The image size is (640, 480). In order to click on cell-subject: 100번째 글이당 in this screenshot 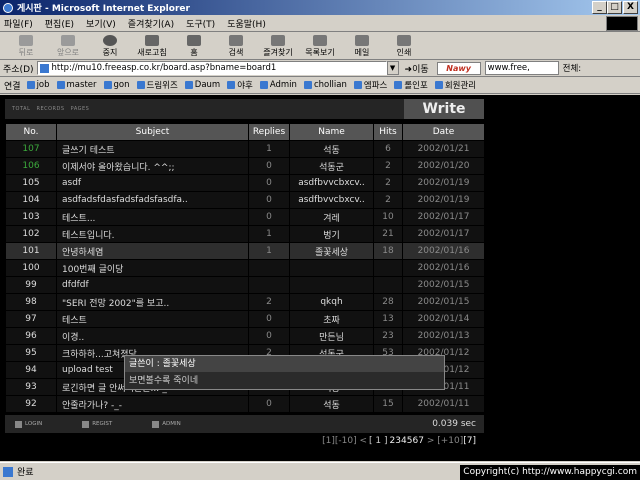, I will do `click(152, 268)`.